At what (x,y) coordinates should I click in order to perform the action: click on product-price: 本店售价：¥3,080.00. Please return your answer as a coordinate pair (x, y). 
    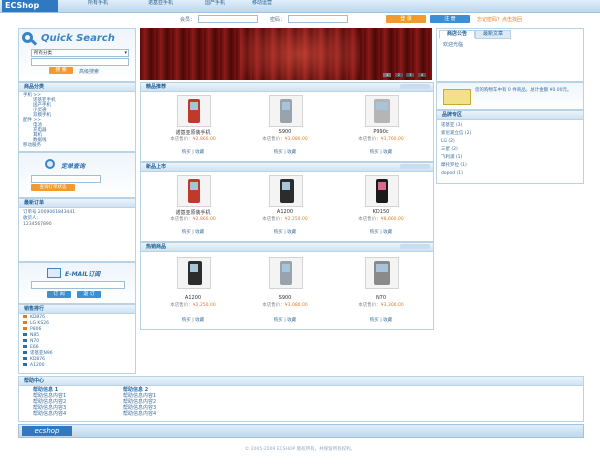
    Looking at the image, I should click on (285, 305).